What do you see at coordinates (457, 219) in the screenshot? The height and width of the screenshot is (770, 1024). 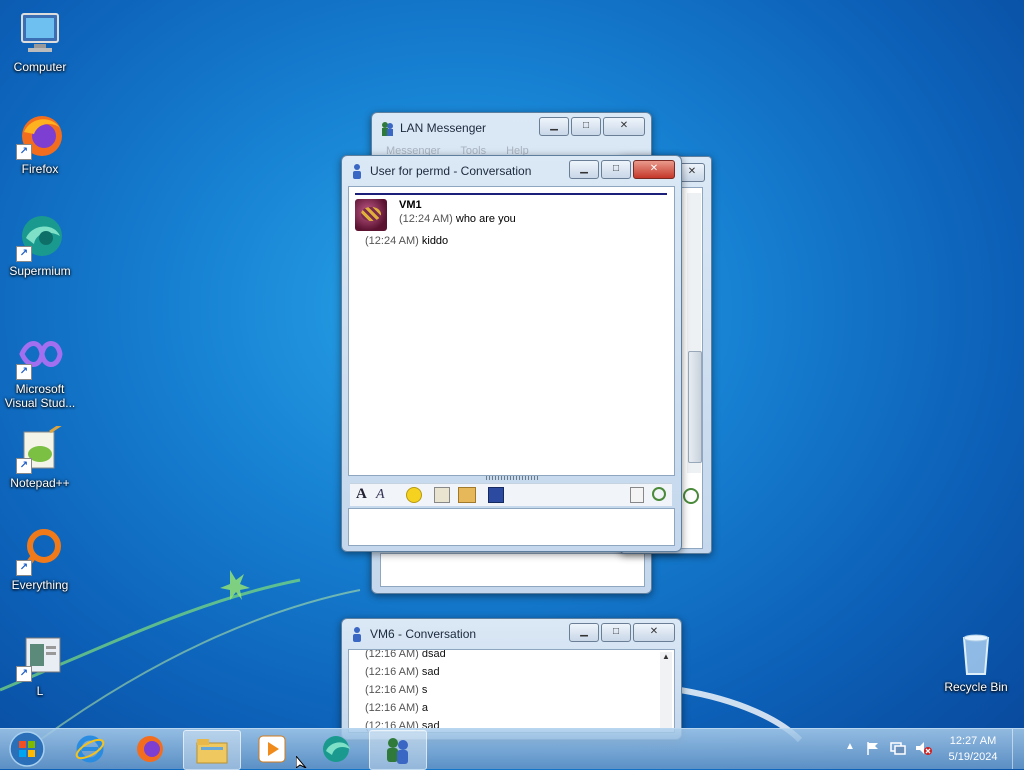 I see `message: (12:24 AM) who are you` at bounding box center [457, 219].